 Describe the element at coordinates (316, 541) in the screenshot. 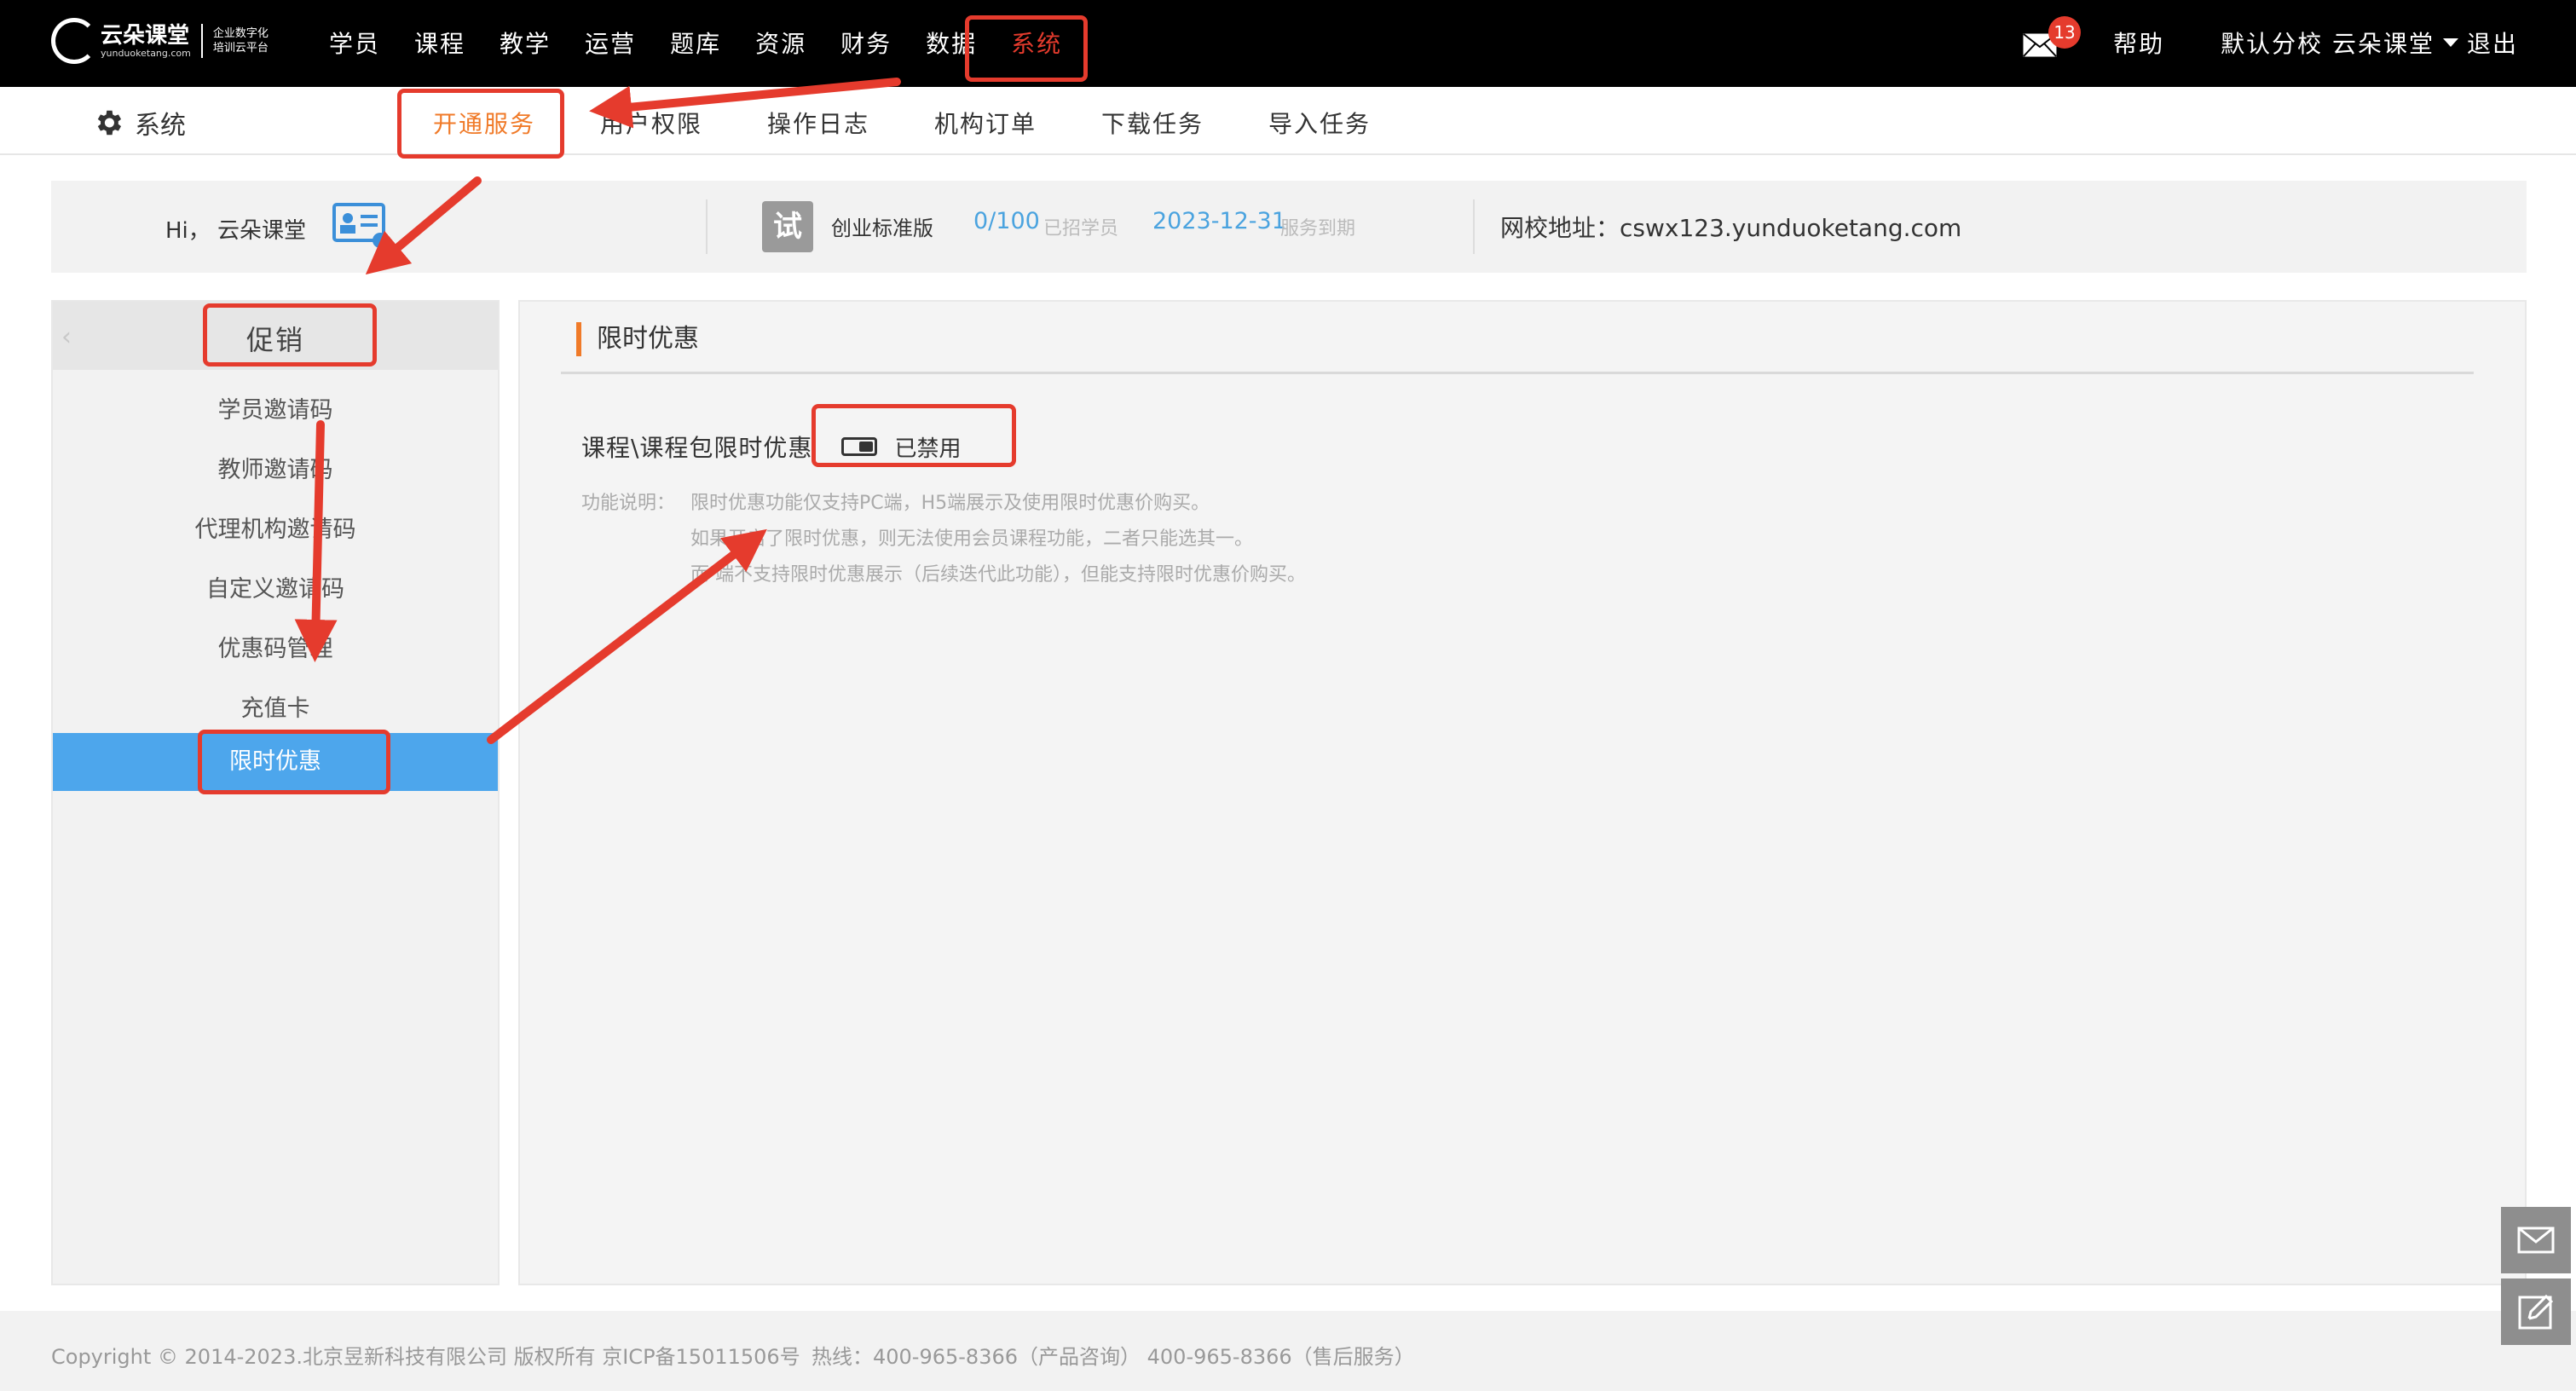

I see `arrow-down-sidebar` at that location.